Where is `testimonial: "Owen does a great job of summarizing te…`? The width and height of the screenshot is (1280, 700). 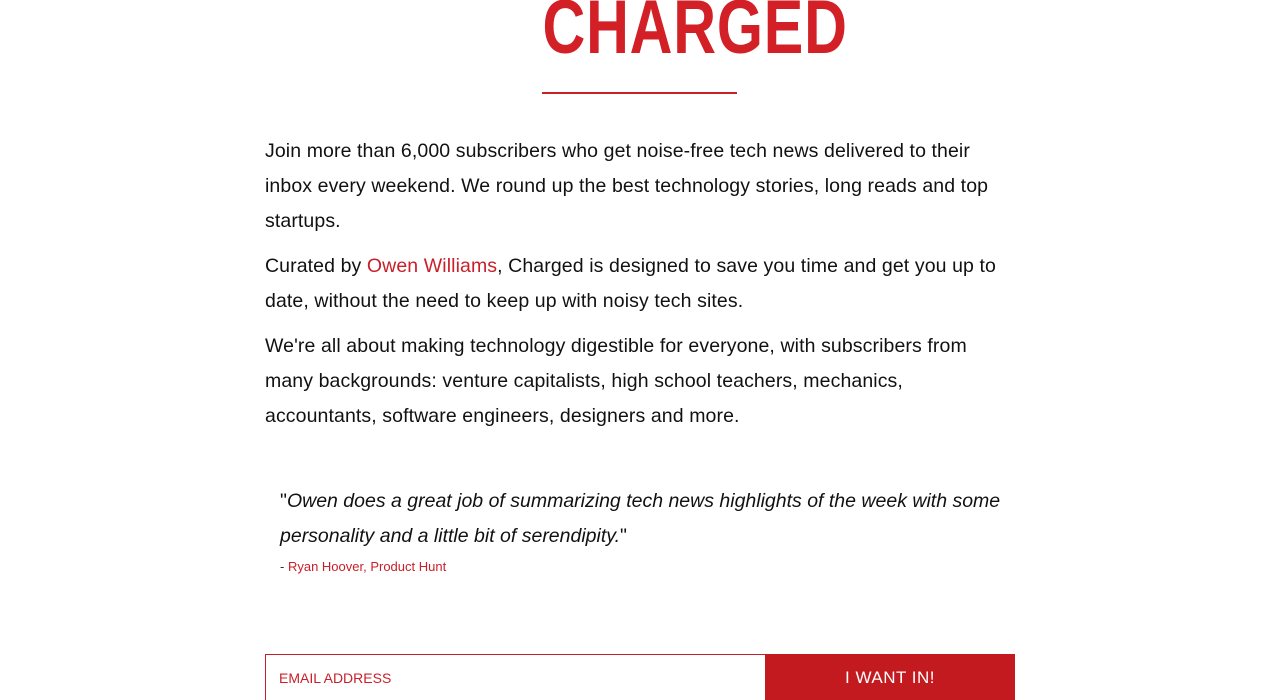 testimonial: "Owen does a great job of summarizing te… is located at coordinates (645, 530).